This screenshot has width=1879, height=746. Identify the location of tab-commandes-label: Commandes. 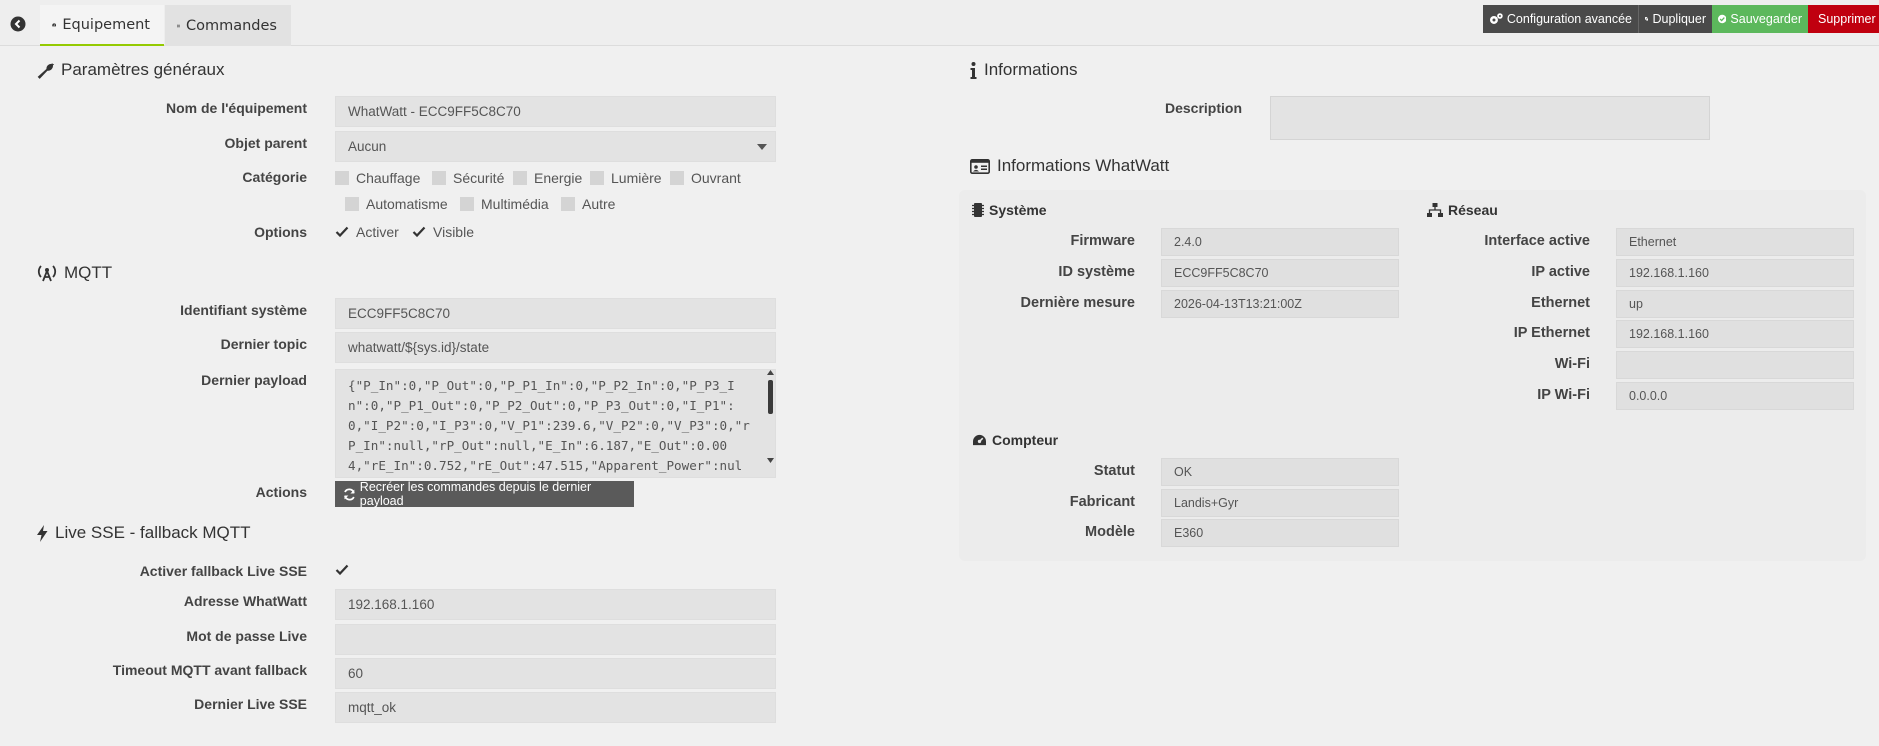
(231, 25).